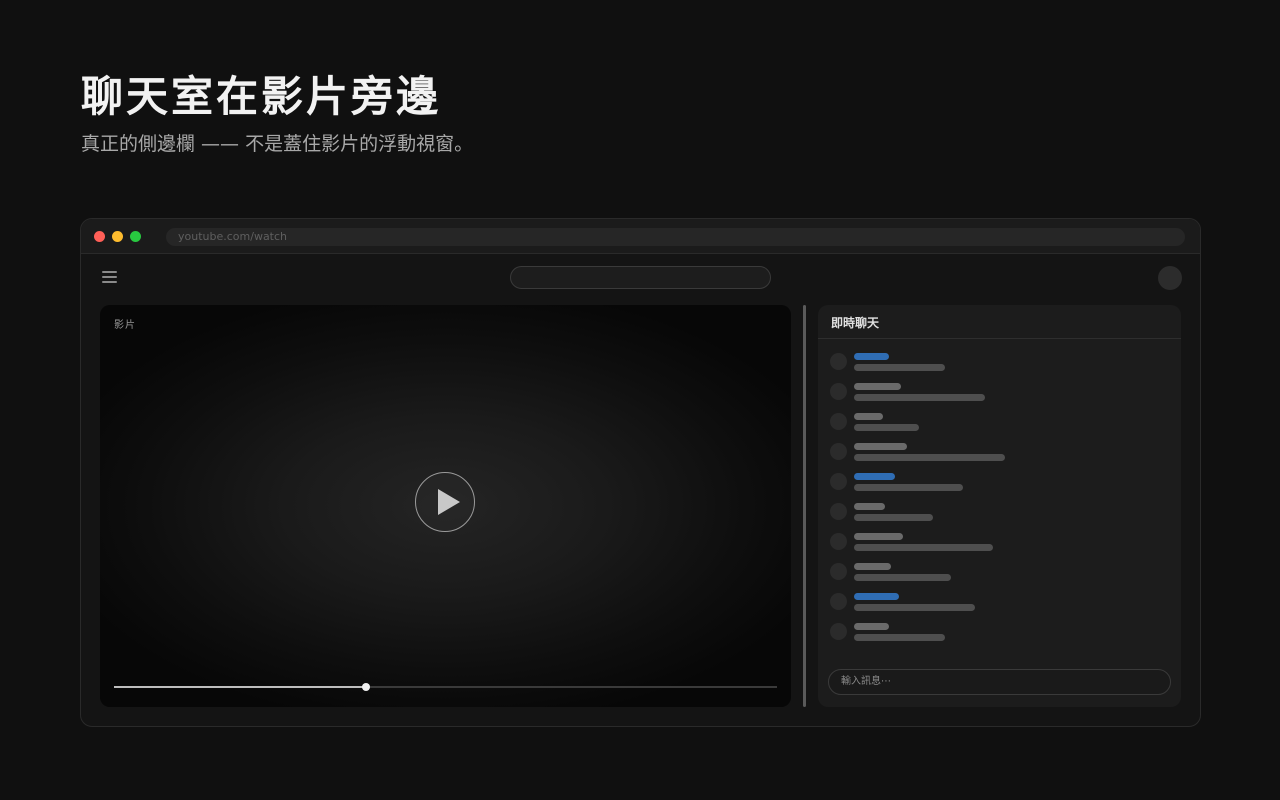 The width and height of the screenshot is (1280, 800). What do you see at coordinates (135, 236) in the screenshot?
I see `maximize-window-button` at bounding box center [135, 236].